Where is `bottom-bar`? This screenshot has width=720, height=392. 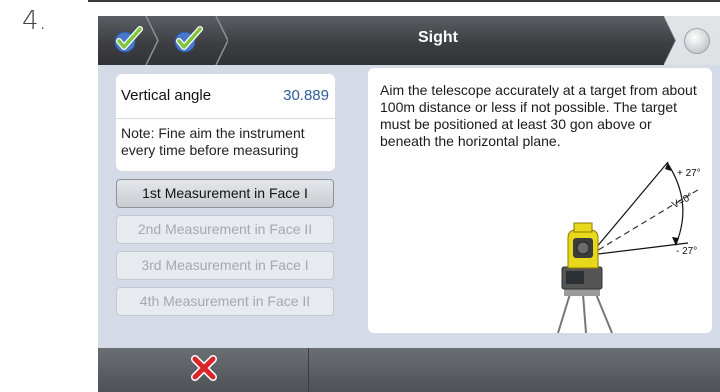 bottom-bar is located at coordinates (409, 370).